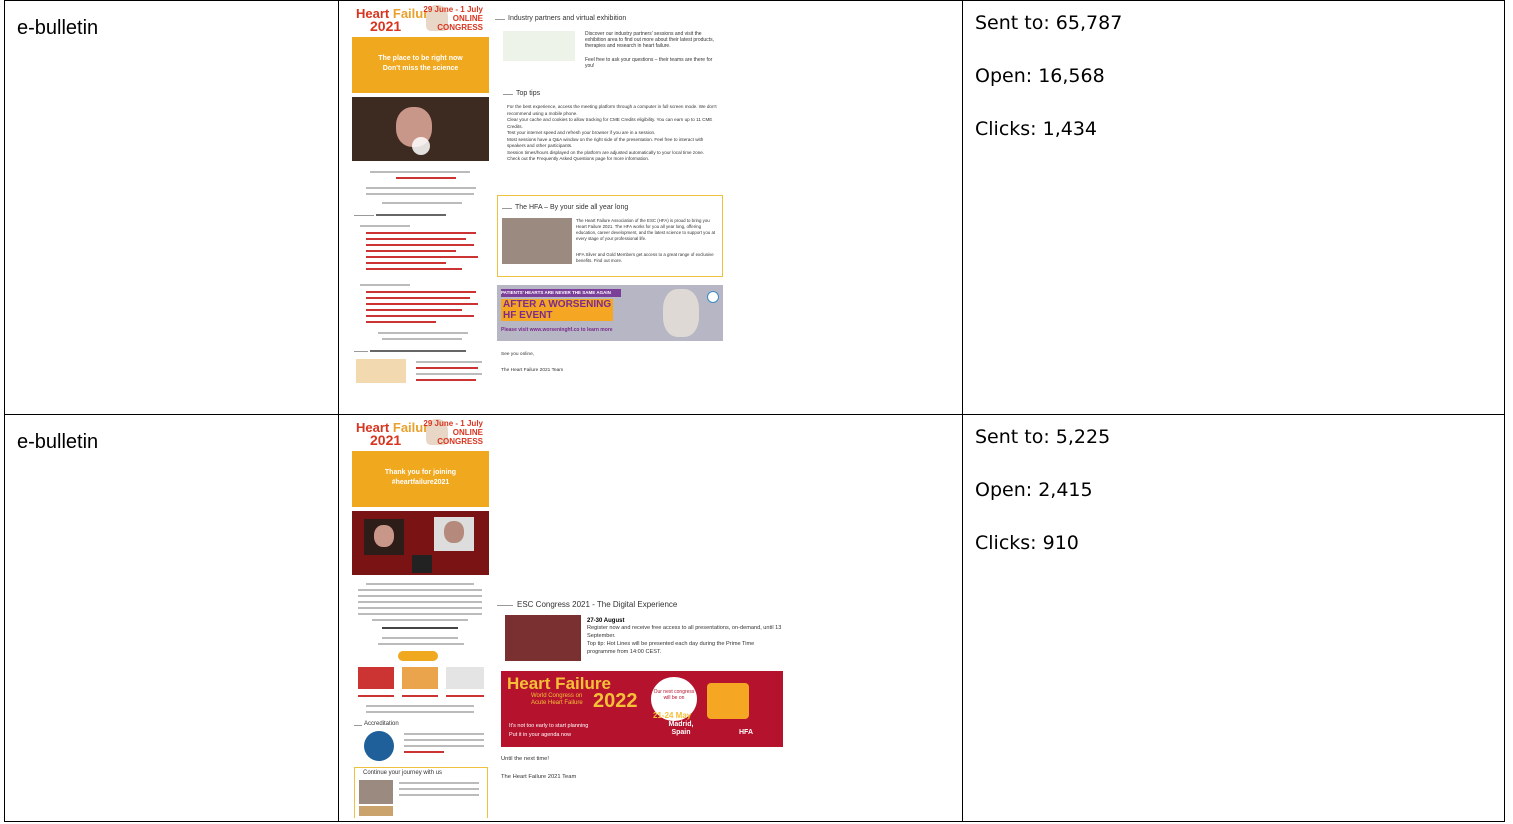 The width and height of the screenshot is (1513, 824). What do you see at coordinates (386, 26) in the screenshot?
I see `brand-year: 2021` at bounding box center [386, 26].